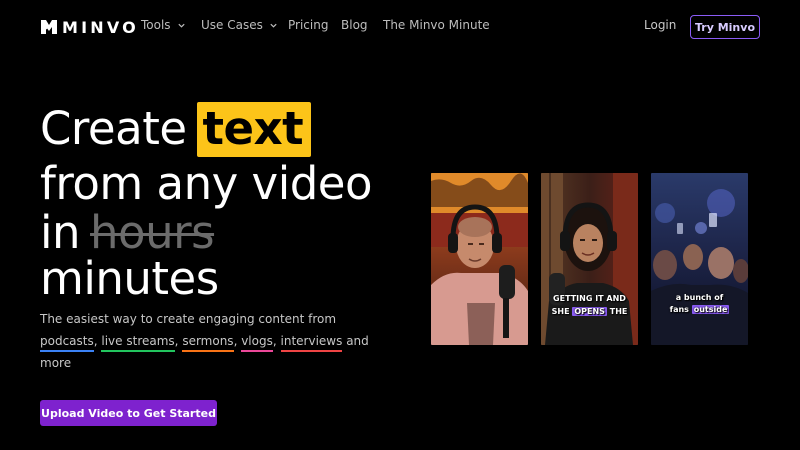 This screenshot has height=450, width=800. I want to click on video-thumbnail-crowd: a bunch of fans outside, so click(699, 259).